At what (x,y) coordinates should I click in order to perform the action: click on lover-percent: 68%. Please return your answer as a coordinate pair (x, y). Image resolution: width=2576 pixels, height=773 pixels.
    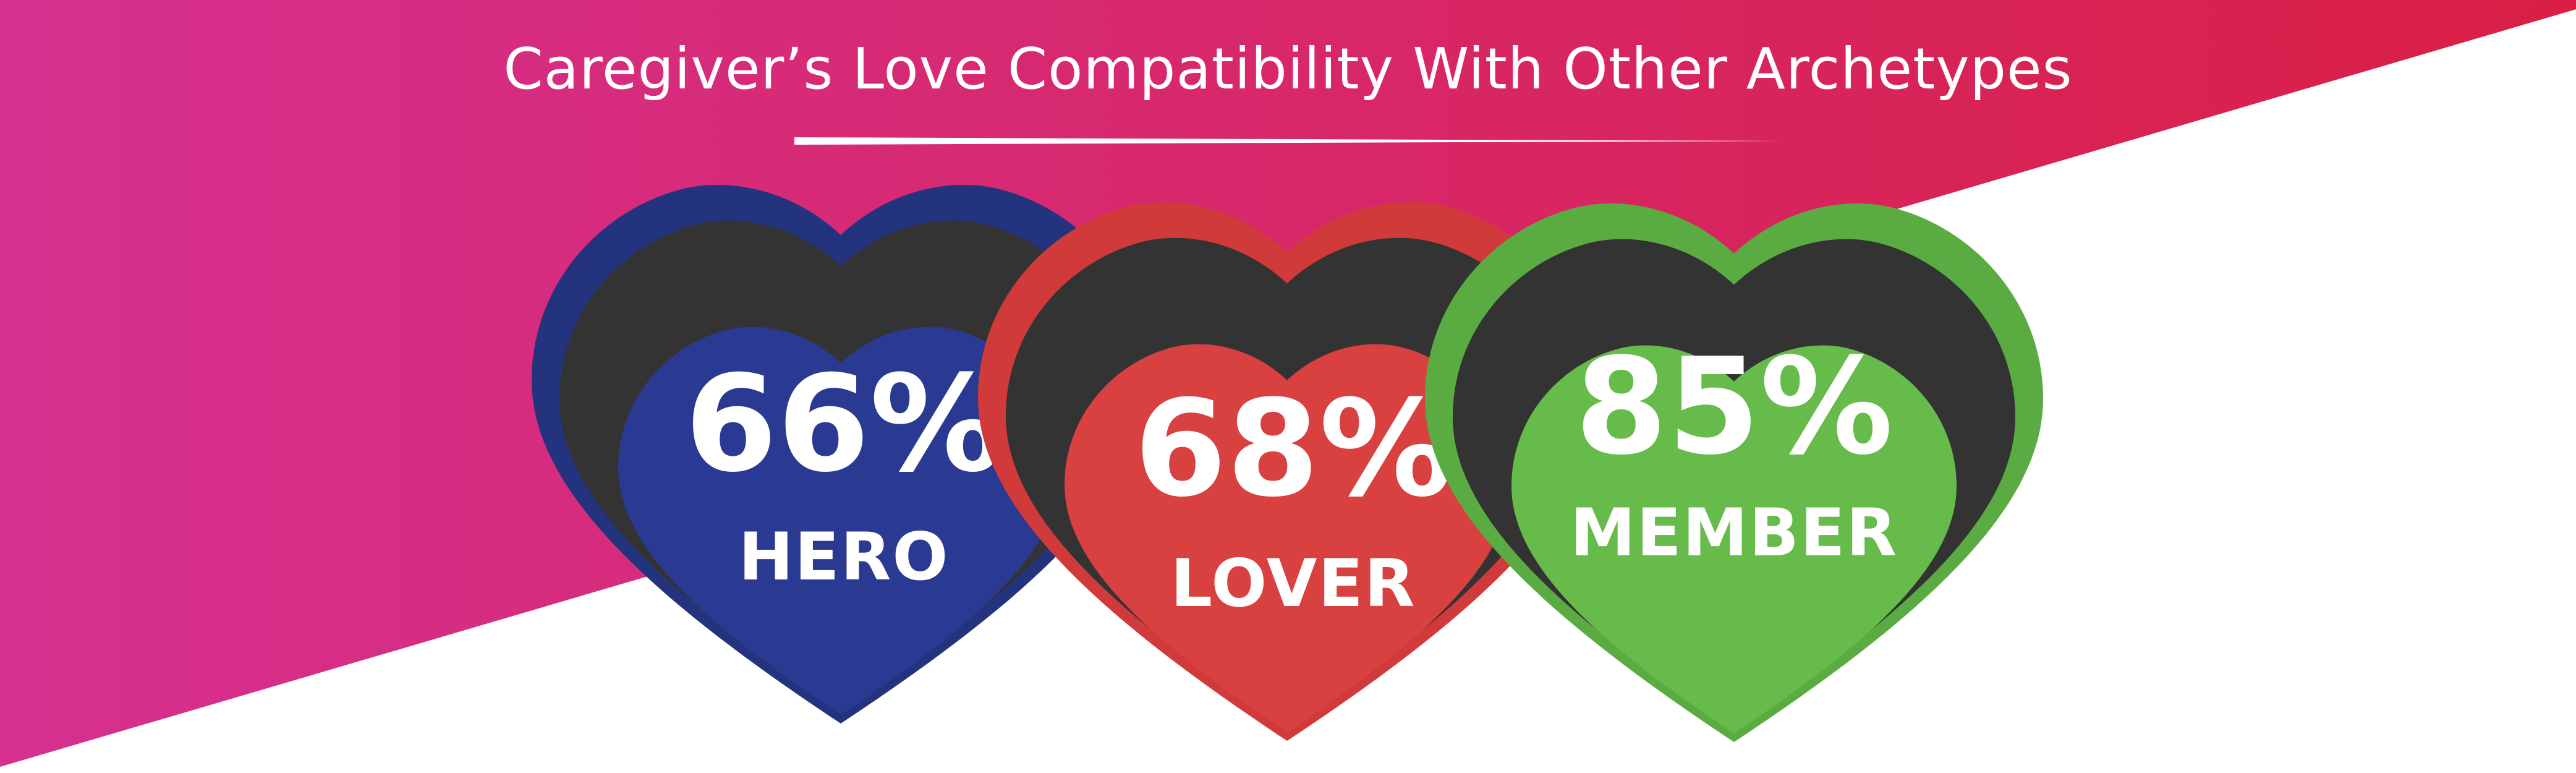
    Looking at the image, I should click on (1293, 448).